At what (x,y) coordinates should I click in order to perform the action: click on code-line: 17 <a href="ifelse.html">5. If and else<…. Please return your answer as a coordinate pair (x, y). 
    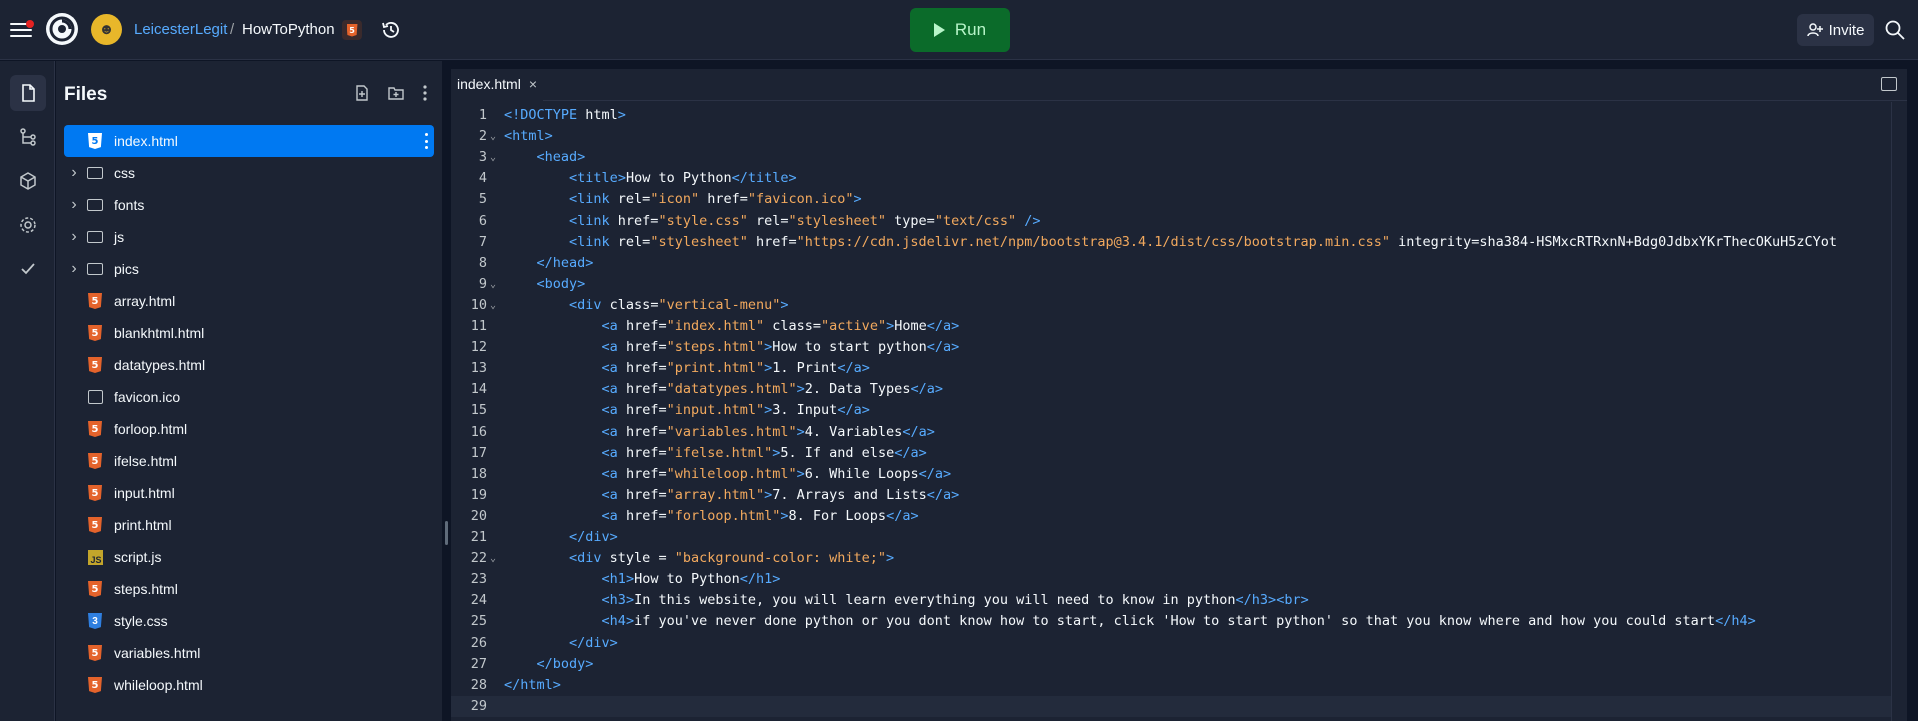
    Looking at the image, I should click on (1171, 453).